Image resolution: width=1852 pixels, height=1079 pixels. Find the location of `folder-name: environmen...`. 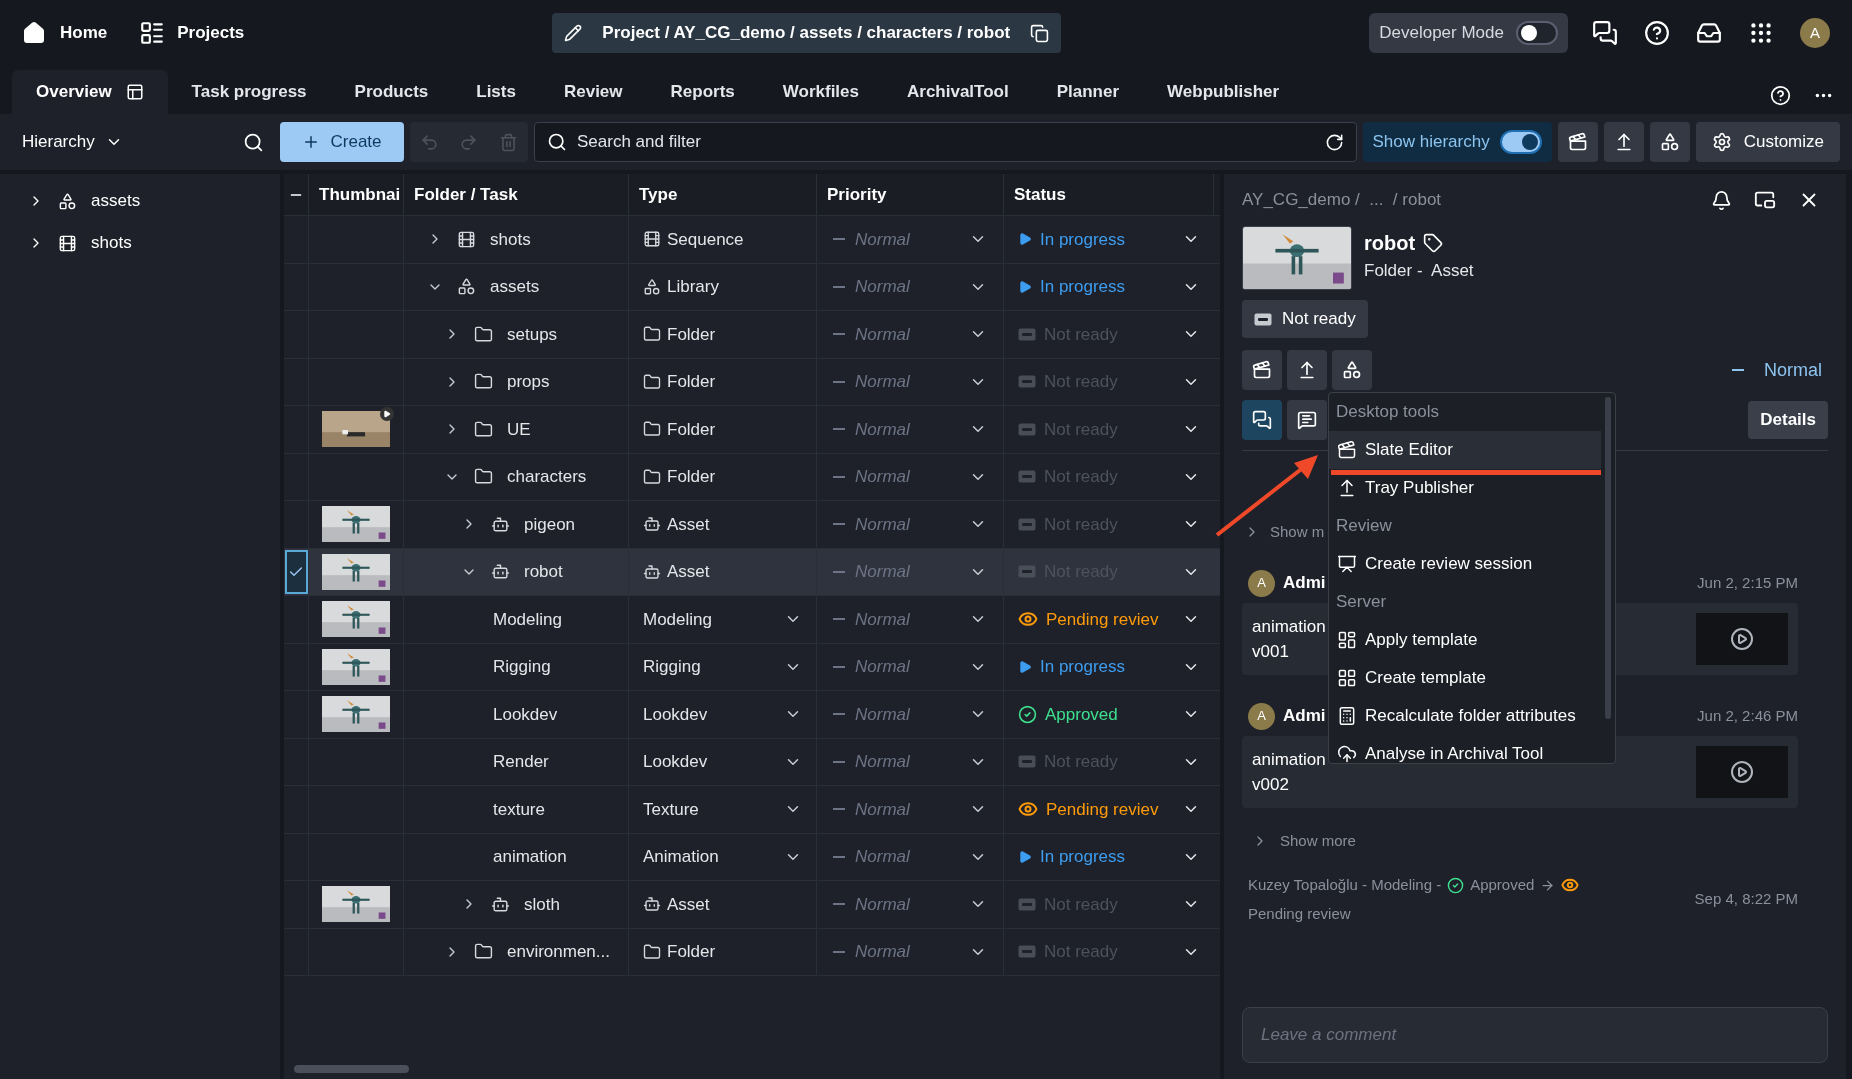

folder-name: environmen... is located at coordinates (558, 952).